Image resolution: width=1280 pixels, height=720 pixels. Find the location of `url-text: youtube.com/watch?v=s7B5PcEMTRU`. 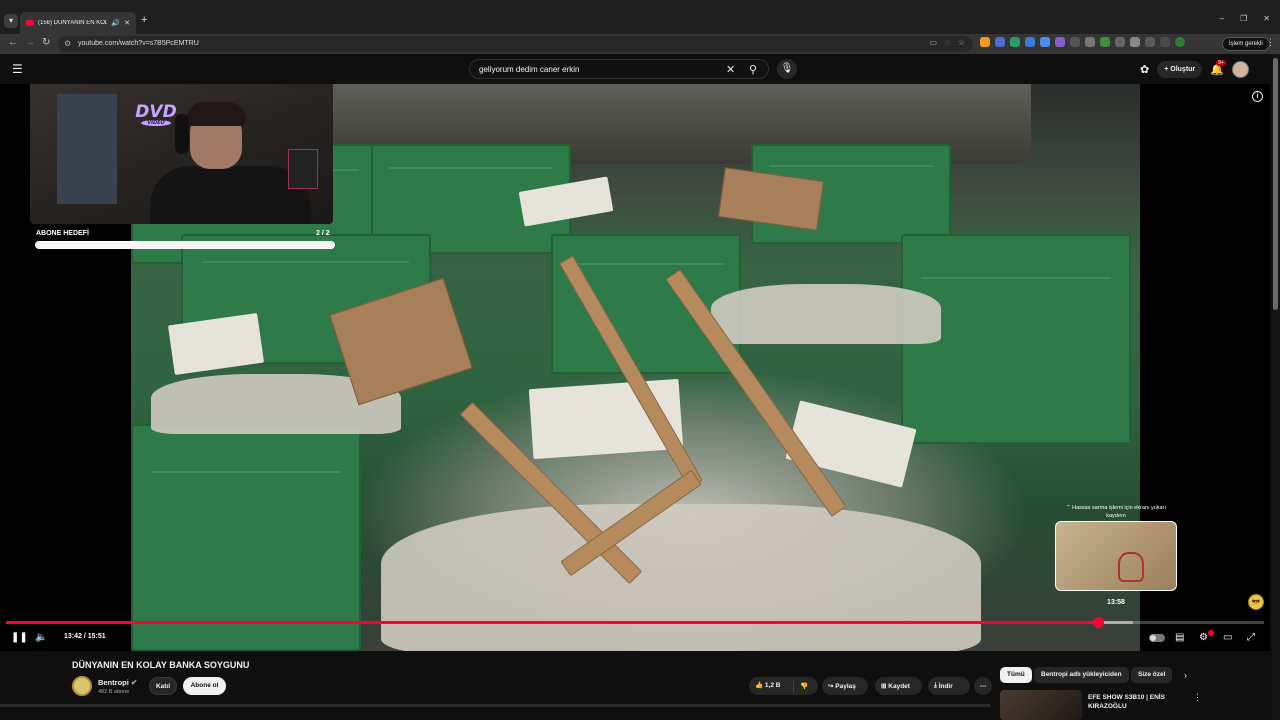

url-text: youtube.com/watch?v=s7B5PcEMTRU is located at coordinates (138, 43).